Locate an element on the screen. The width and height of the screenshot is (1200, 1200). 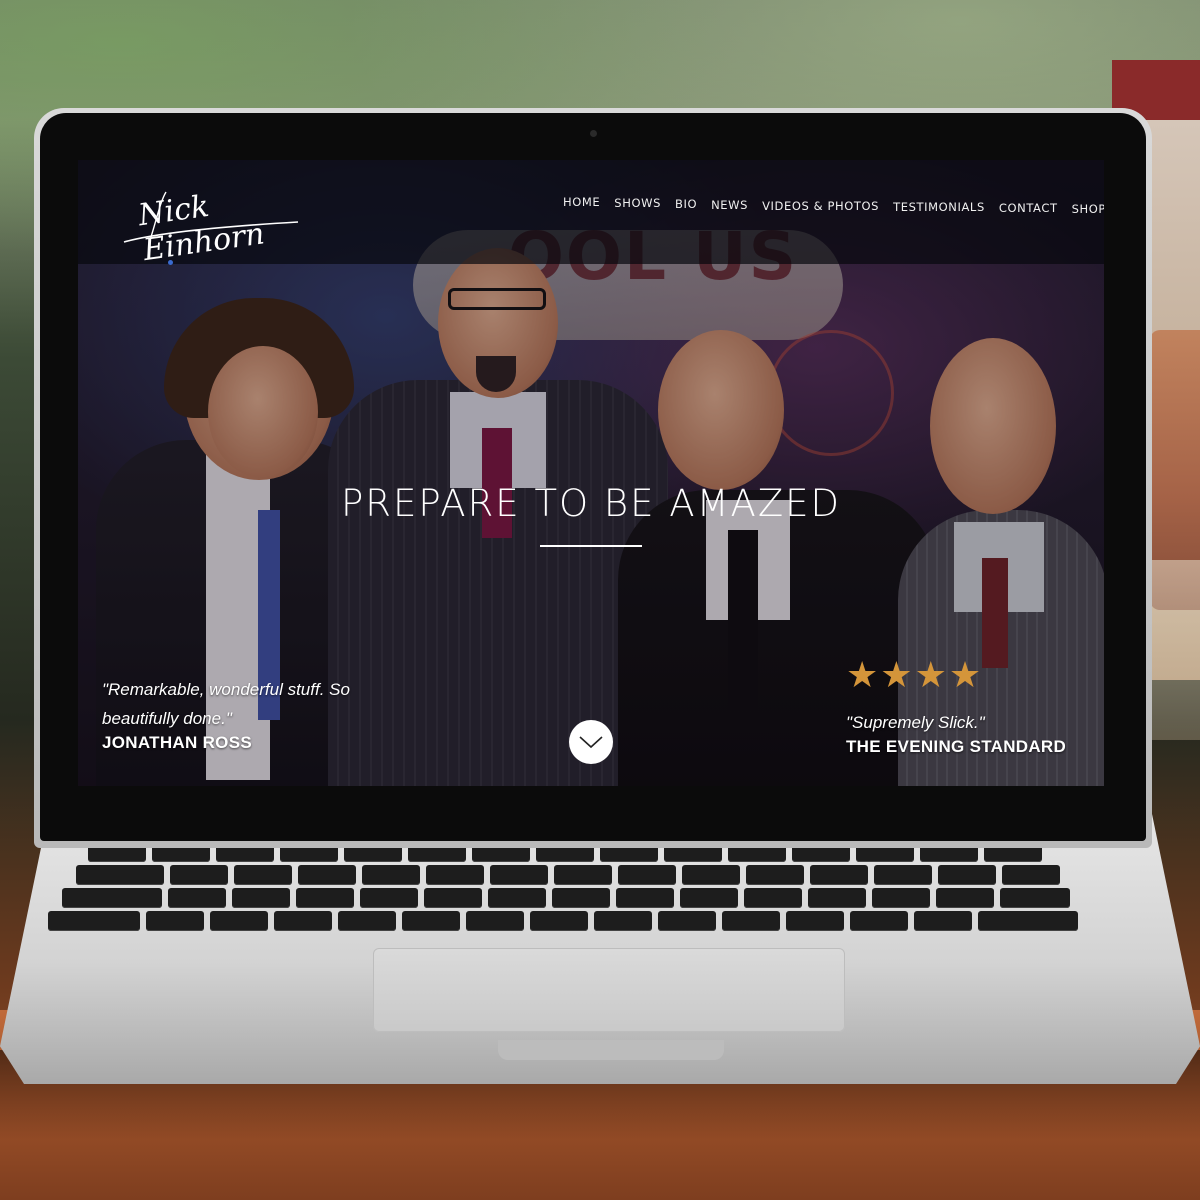
site-logo: Nick Einhorn is located at coordinates (213, 225).